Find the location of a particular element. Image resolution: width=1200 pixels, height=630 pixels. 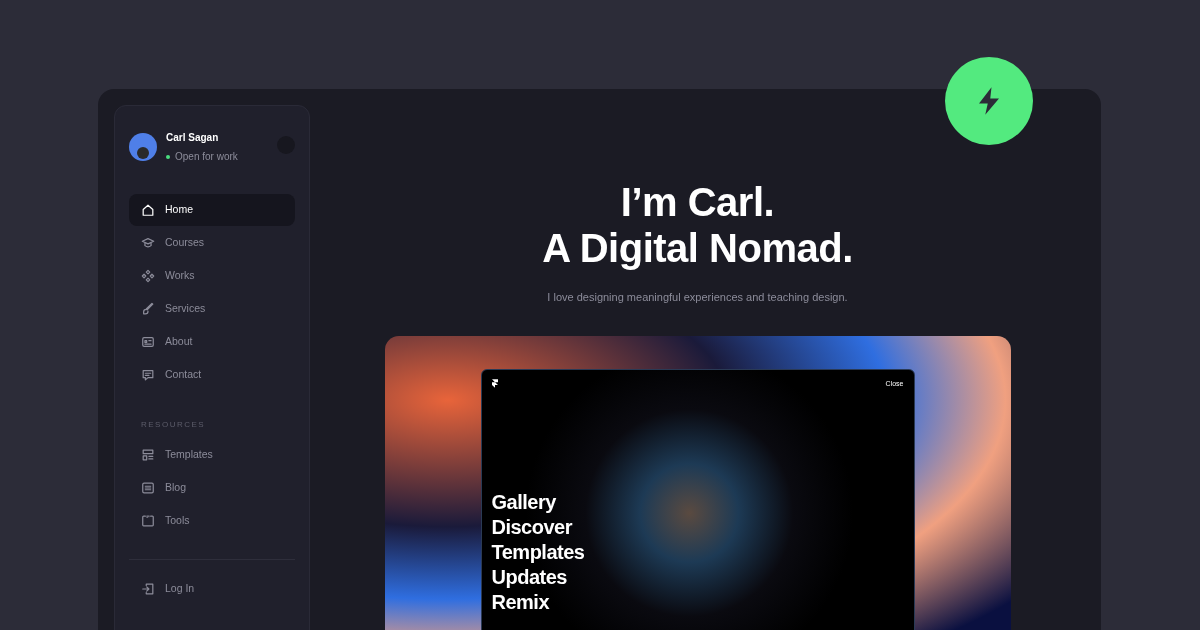

menu-link: Remix is located at coordinates (697, 602).